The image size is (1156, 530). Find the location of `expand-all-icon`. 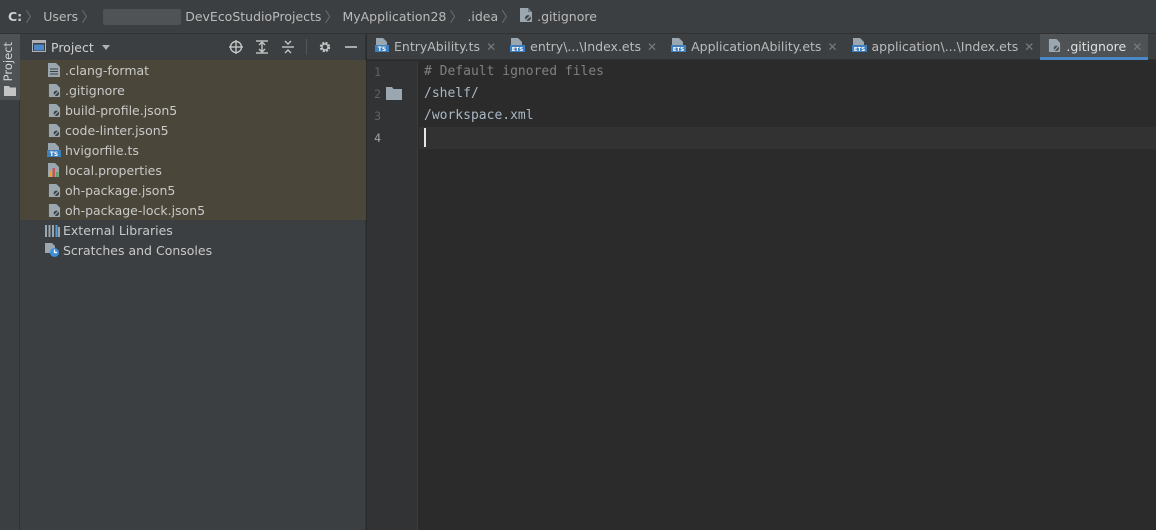

expand-all-icon is located at coordinates (262, 47).